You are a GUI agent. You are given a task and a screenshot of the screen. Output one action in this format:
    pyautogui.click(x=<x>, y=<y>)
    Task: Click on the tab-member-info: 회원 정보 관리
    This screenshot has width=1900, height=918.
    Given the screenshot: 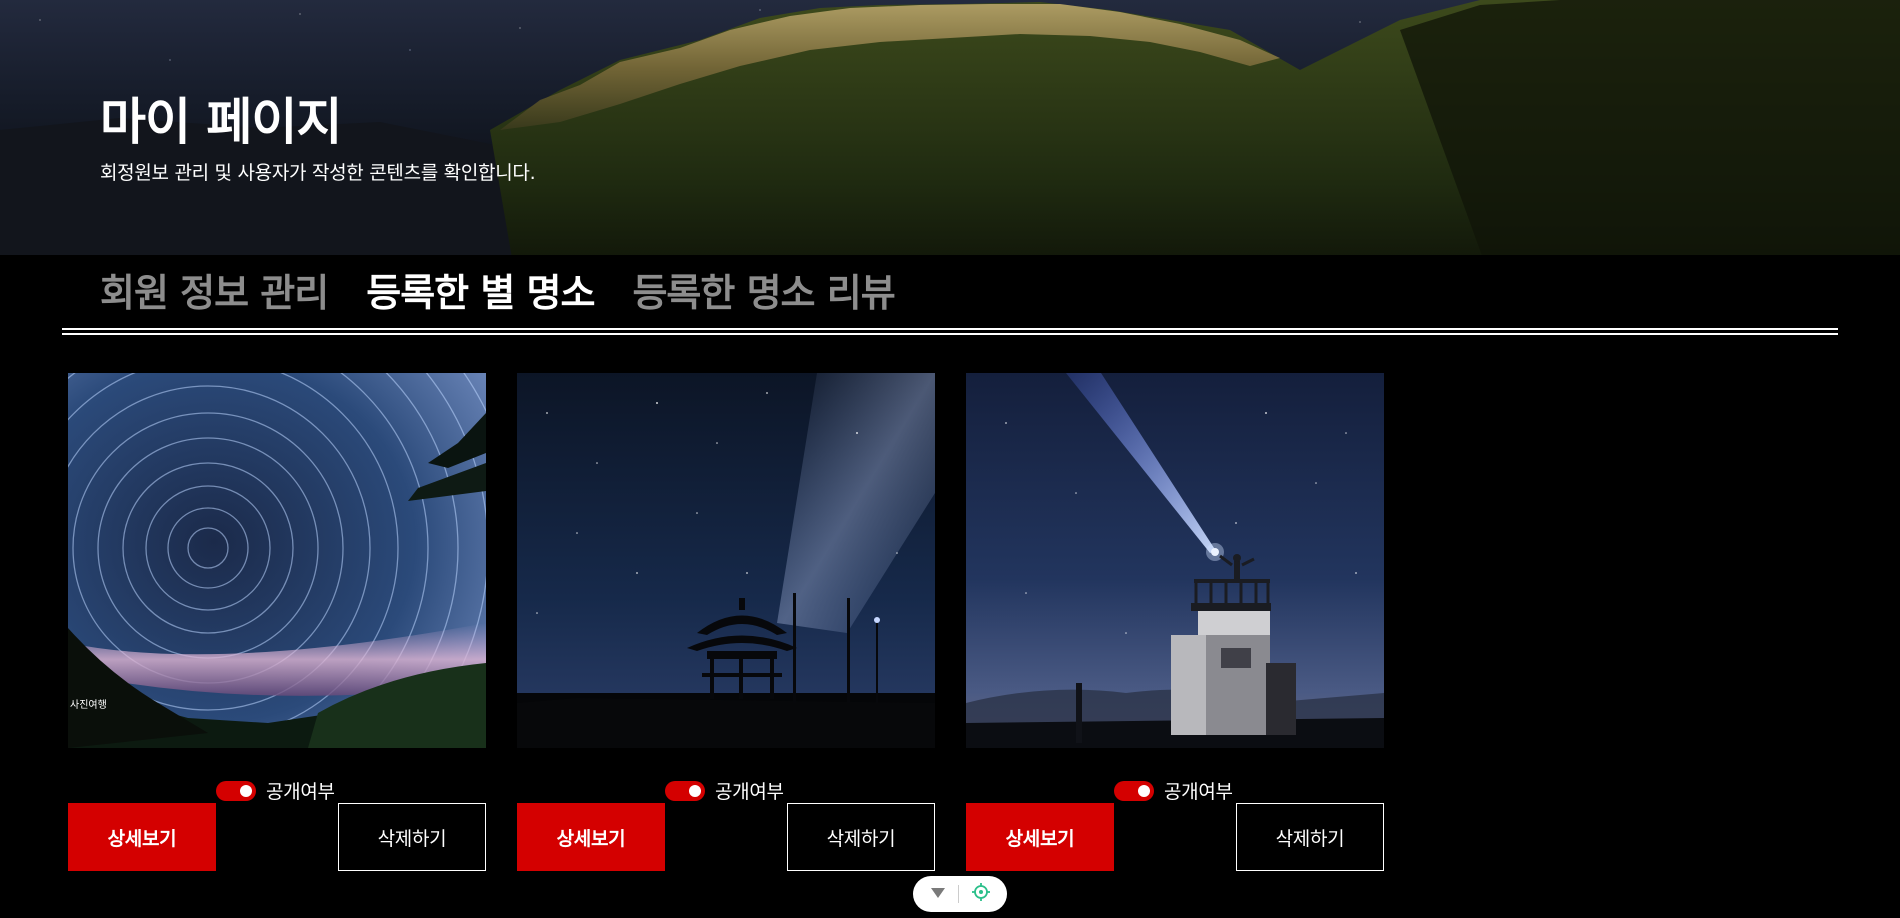 What is the action you would take?
    pyautogui.click(x=214, y=289)
    